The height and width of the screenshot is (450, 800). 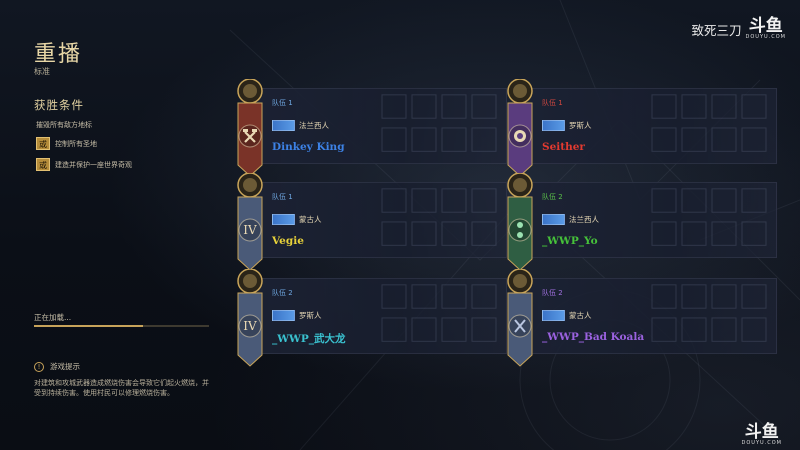 What do you see at coordinates (42, 71) in the screenshot?
I see `game-mode-subtitle: 标准` at bounding box center [42, 71].